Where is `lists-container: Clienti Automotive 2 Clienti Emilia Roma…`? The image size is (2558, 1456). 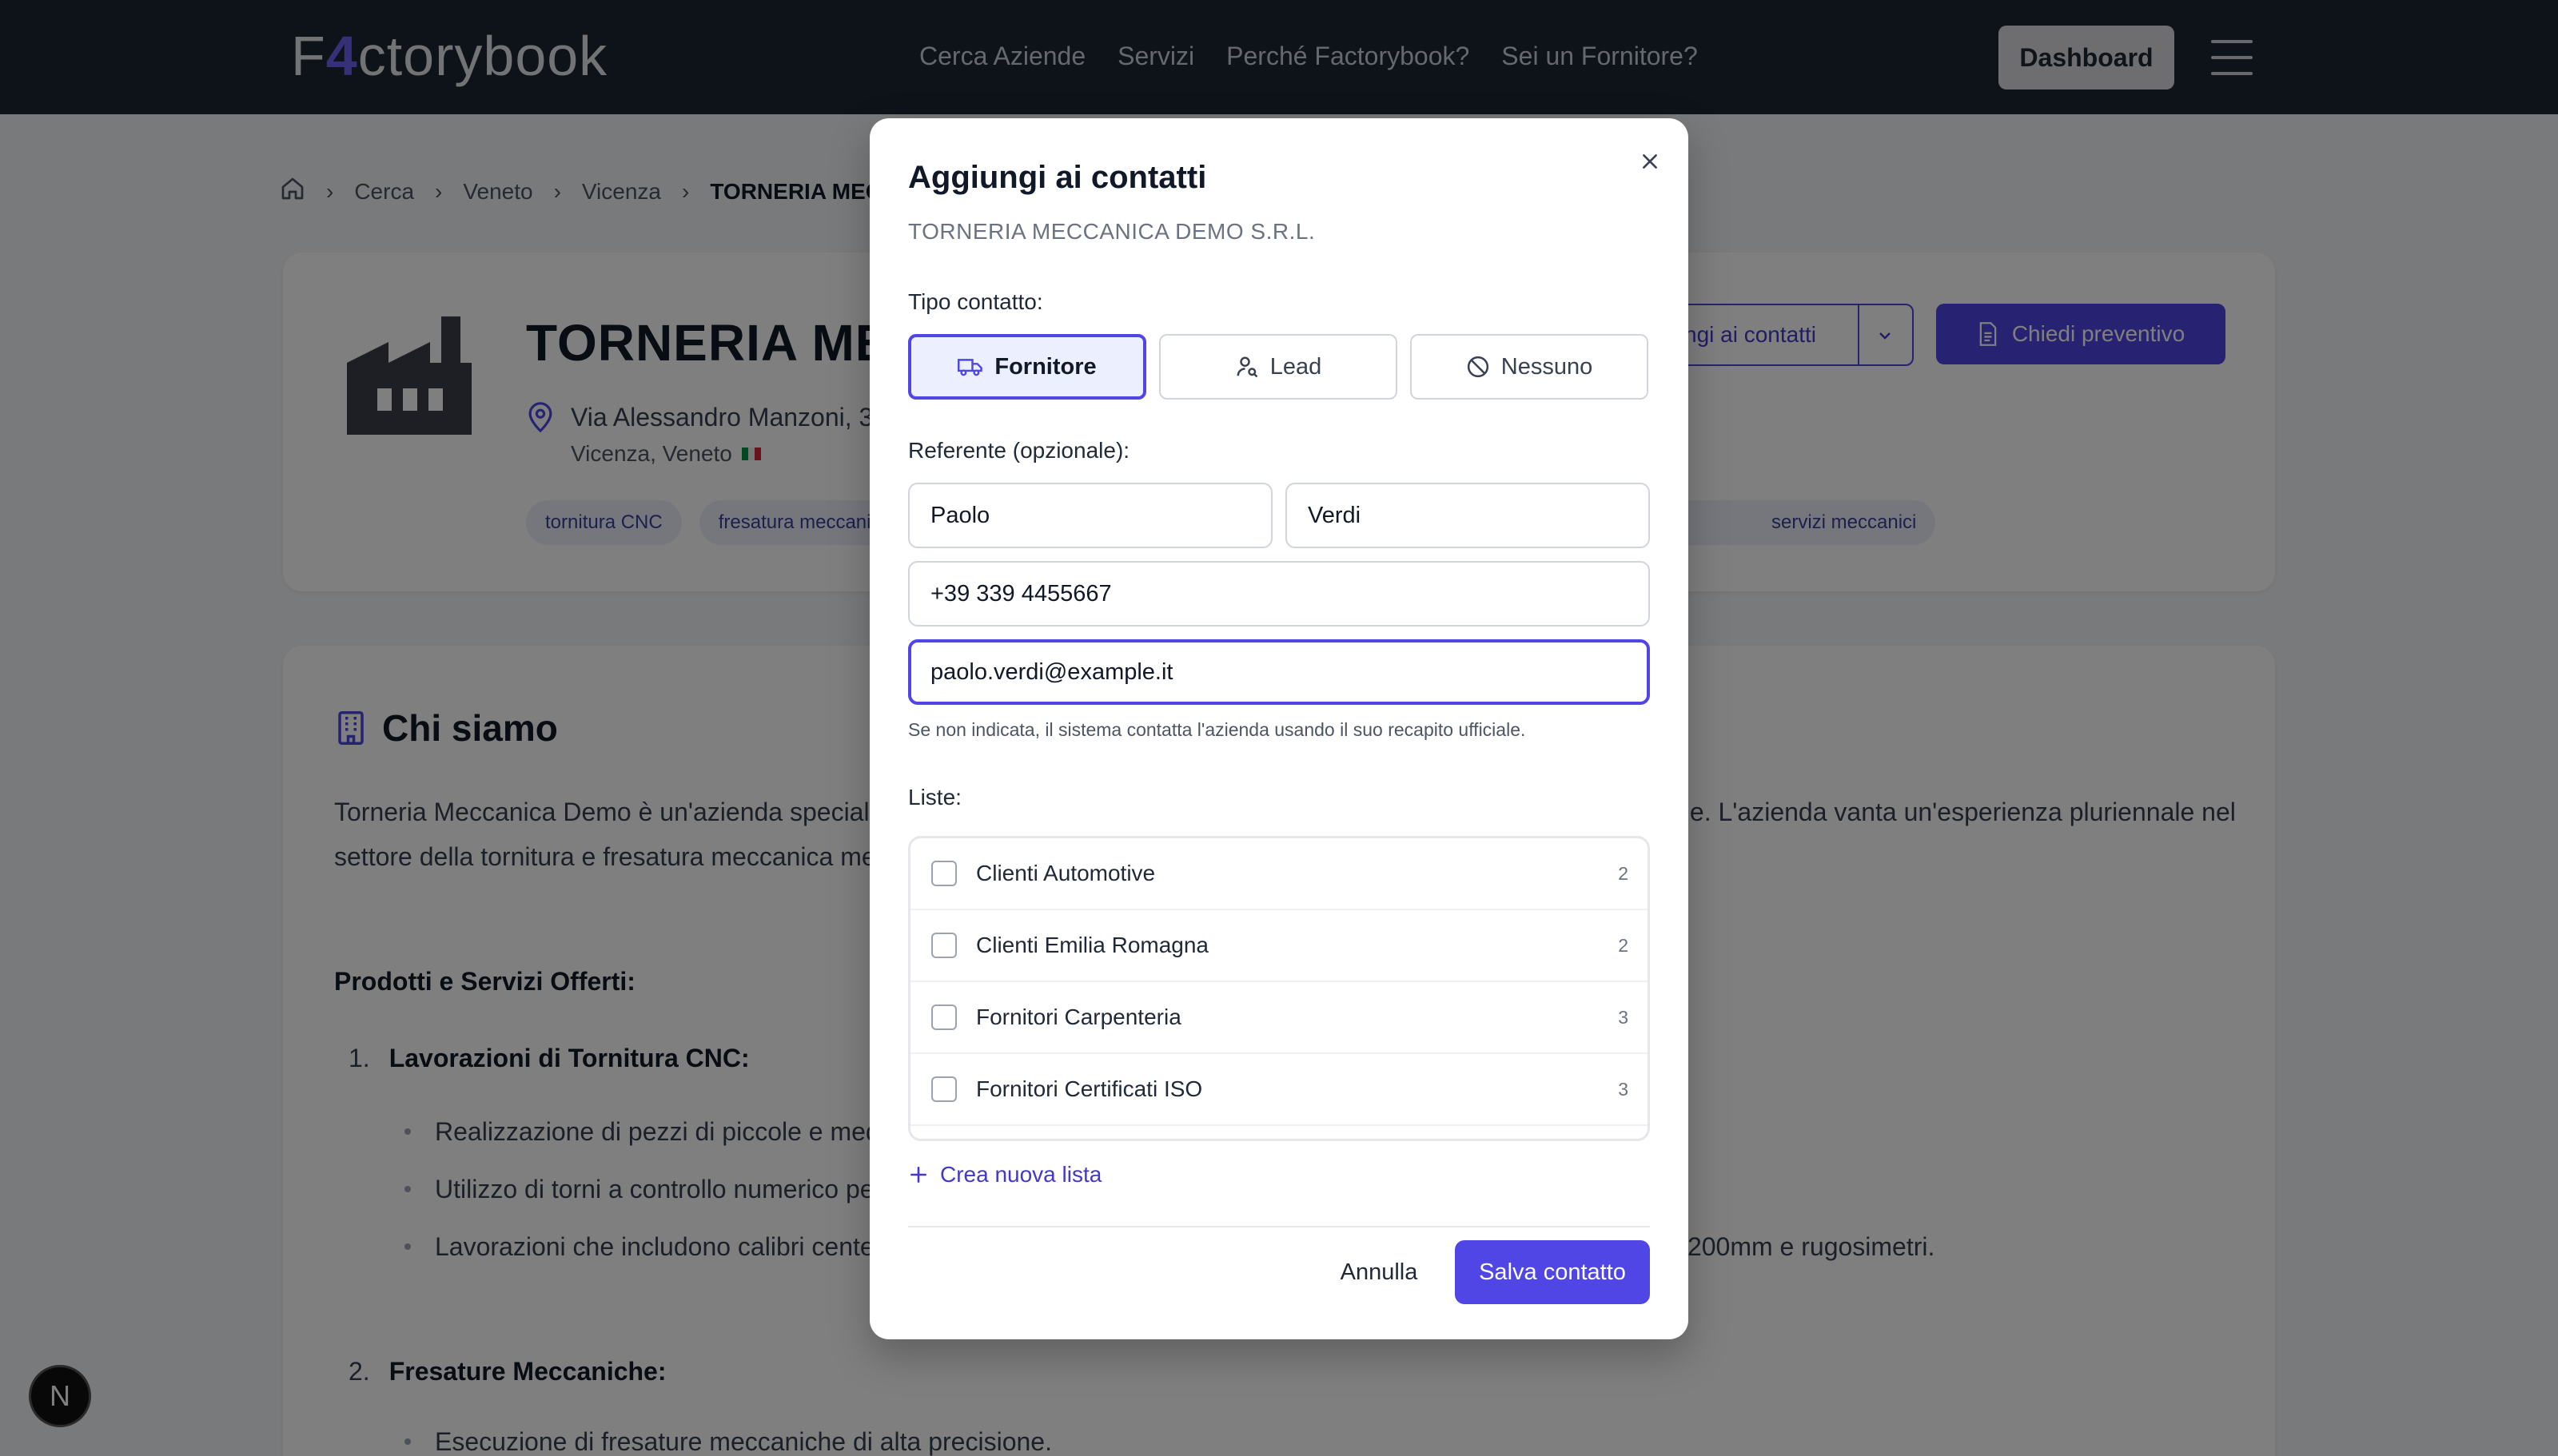 lists-container: Clienti Automotive 2 Clienti Emilia Roma… is located at coordinates (1279, 988).